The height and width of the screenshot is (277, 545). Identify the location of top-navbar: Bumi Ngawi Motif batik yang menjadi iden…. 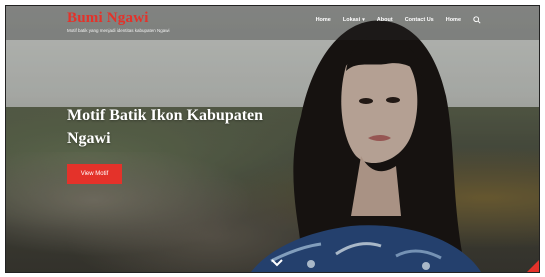
(272, 23).